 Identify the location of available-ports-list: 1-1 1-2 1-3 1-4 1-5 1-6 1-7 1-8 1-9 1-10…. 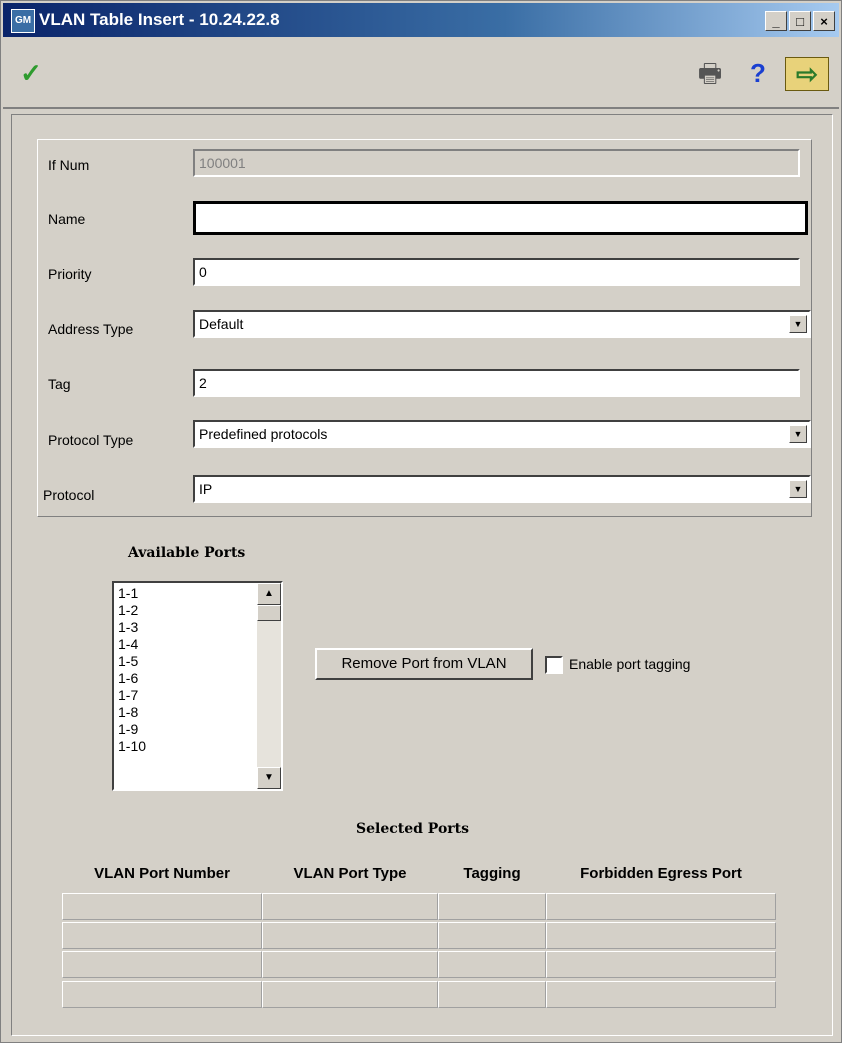
(197, 686).